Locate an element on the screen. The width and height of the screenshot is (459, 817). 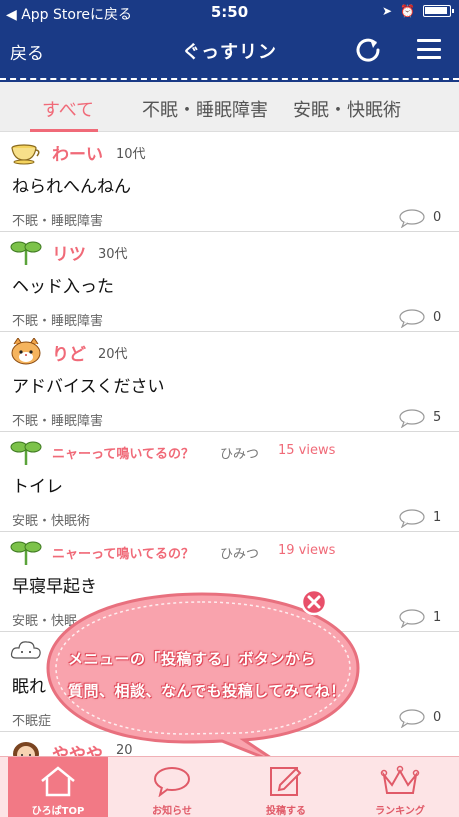
user-age: 10代 is located at coordinates (131, 154).